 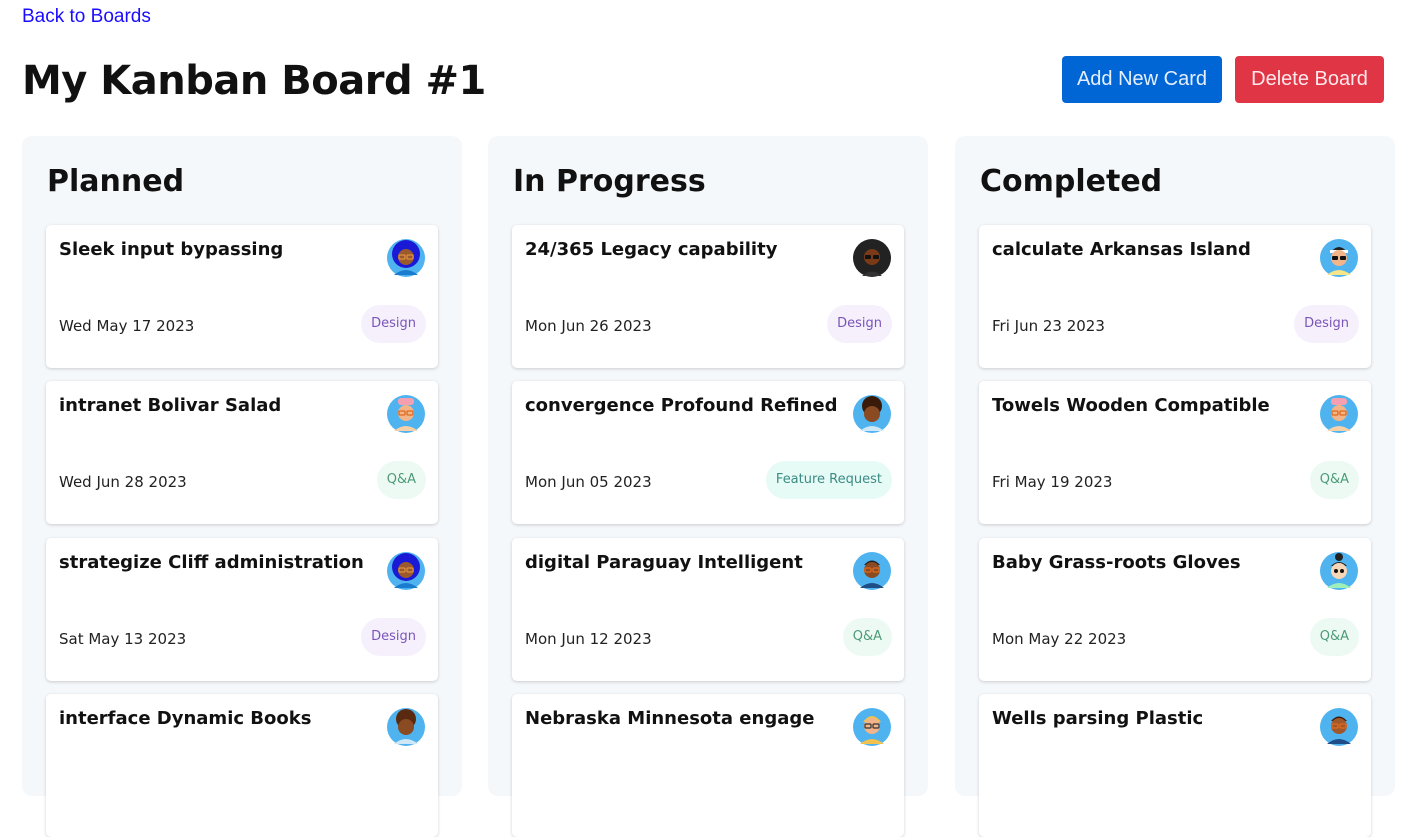 I want to click on card-title: convergence Profound Refined, so click(x=681, y=405).